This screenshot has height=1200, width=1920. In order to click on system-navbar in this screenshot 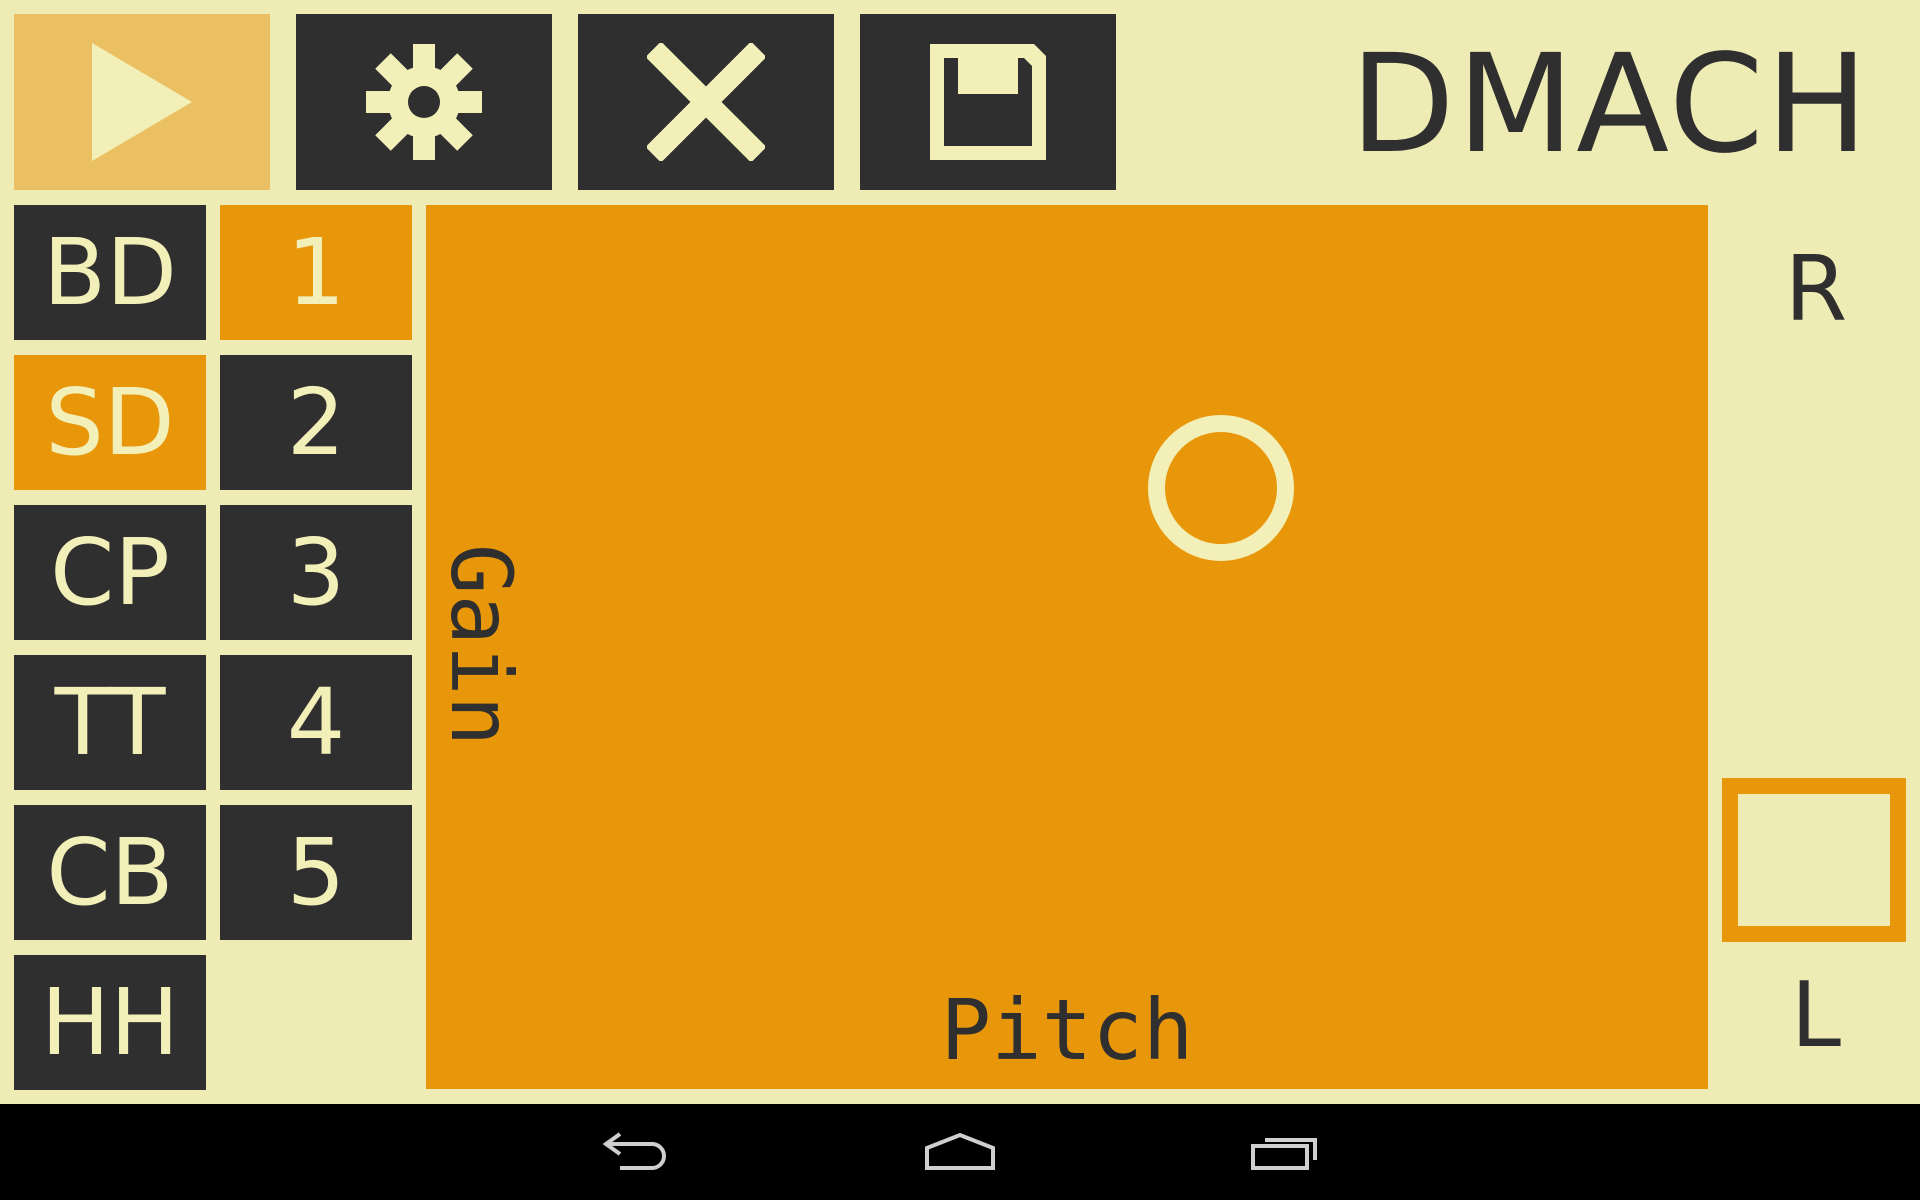, I will do `click(960, 1152)`.